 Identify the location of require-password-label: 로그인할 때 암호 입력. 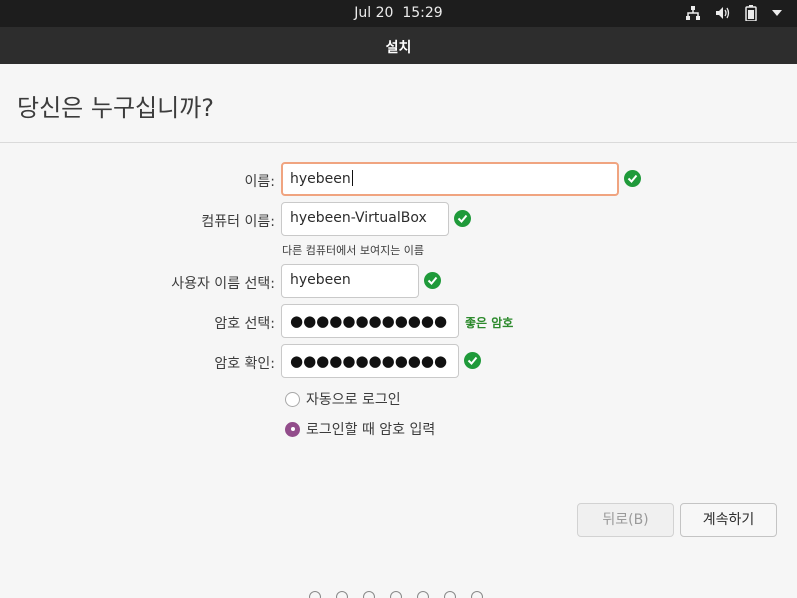
(371, 430).